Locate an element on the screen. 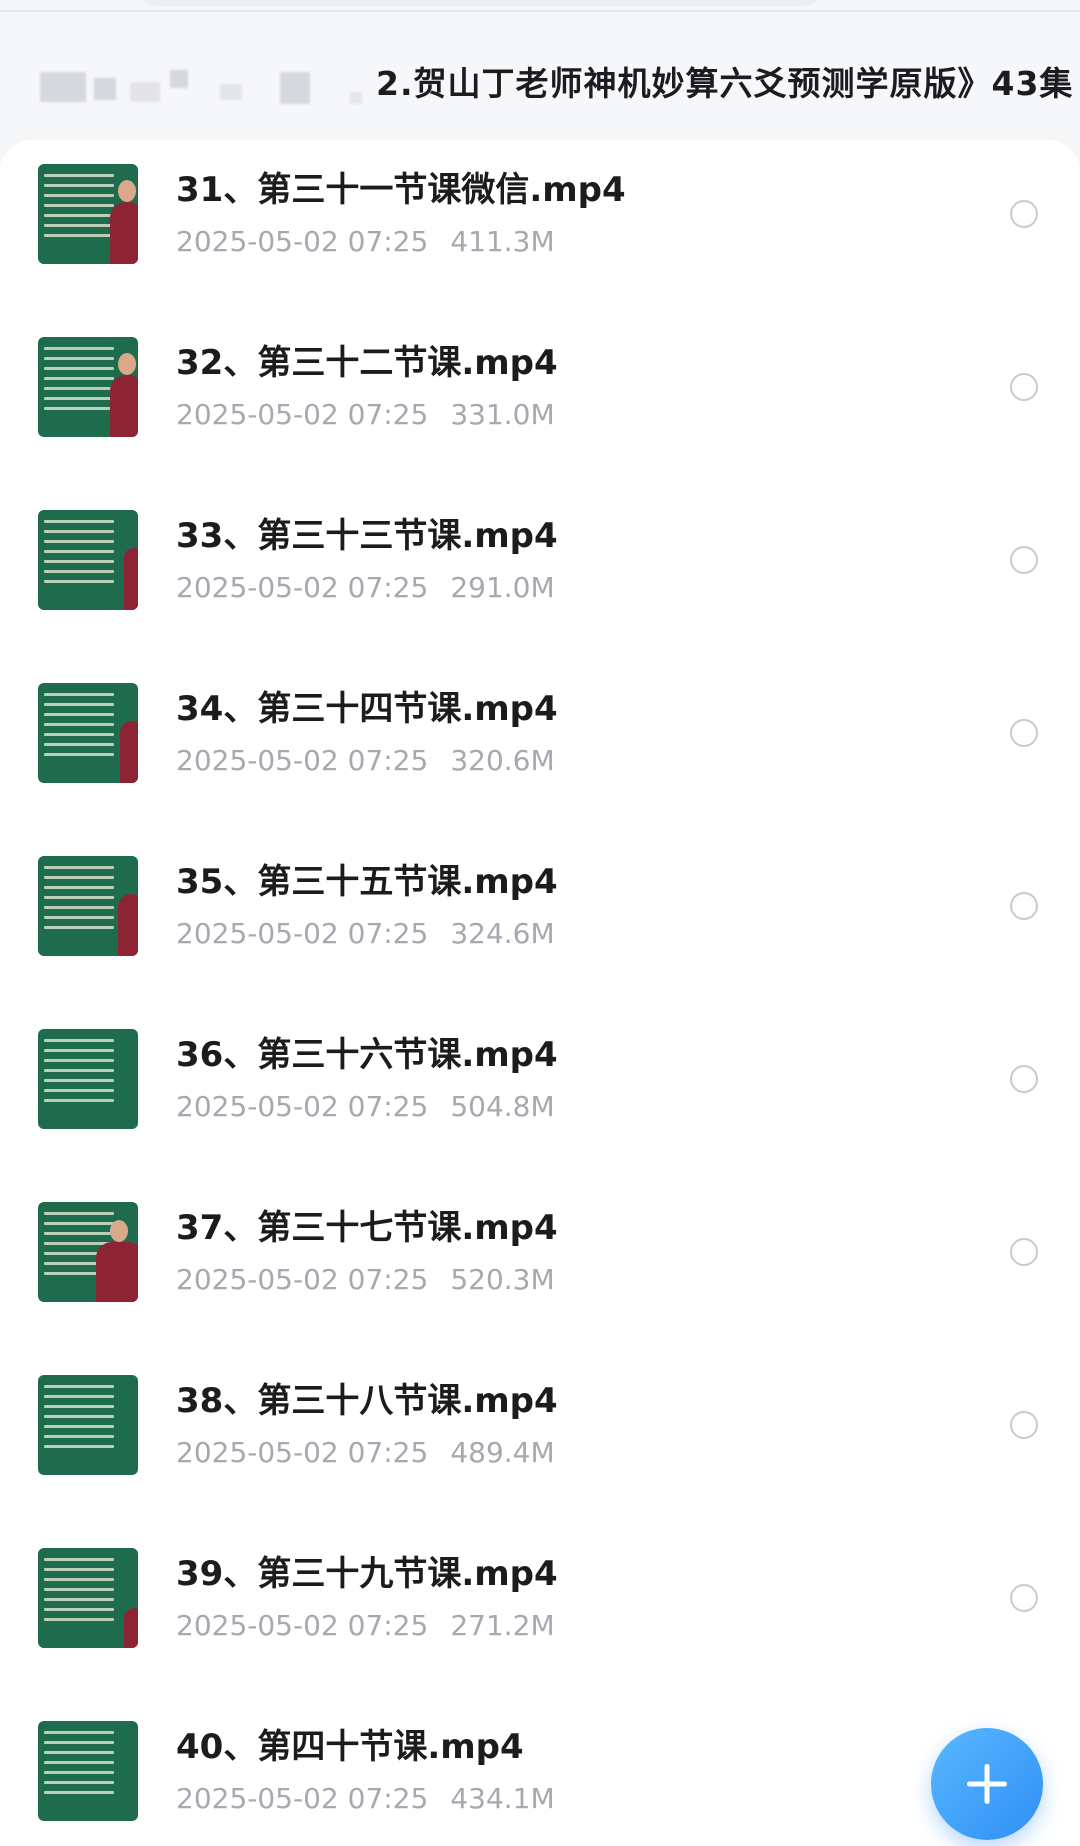 The height and width of the screenshot is (1846, 1080). file-name: 31、第三十一节课微信.mp4 is located at coordinates (401, 190).